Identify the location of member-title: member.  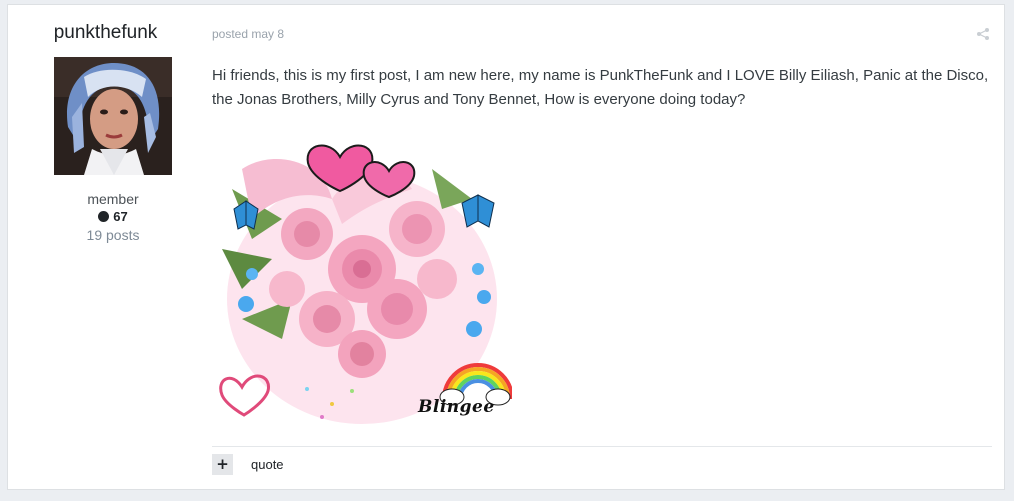
(113, 199).